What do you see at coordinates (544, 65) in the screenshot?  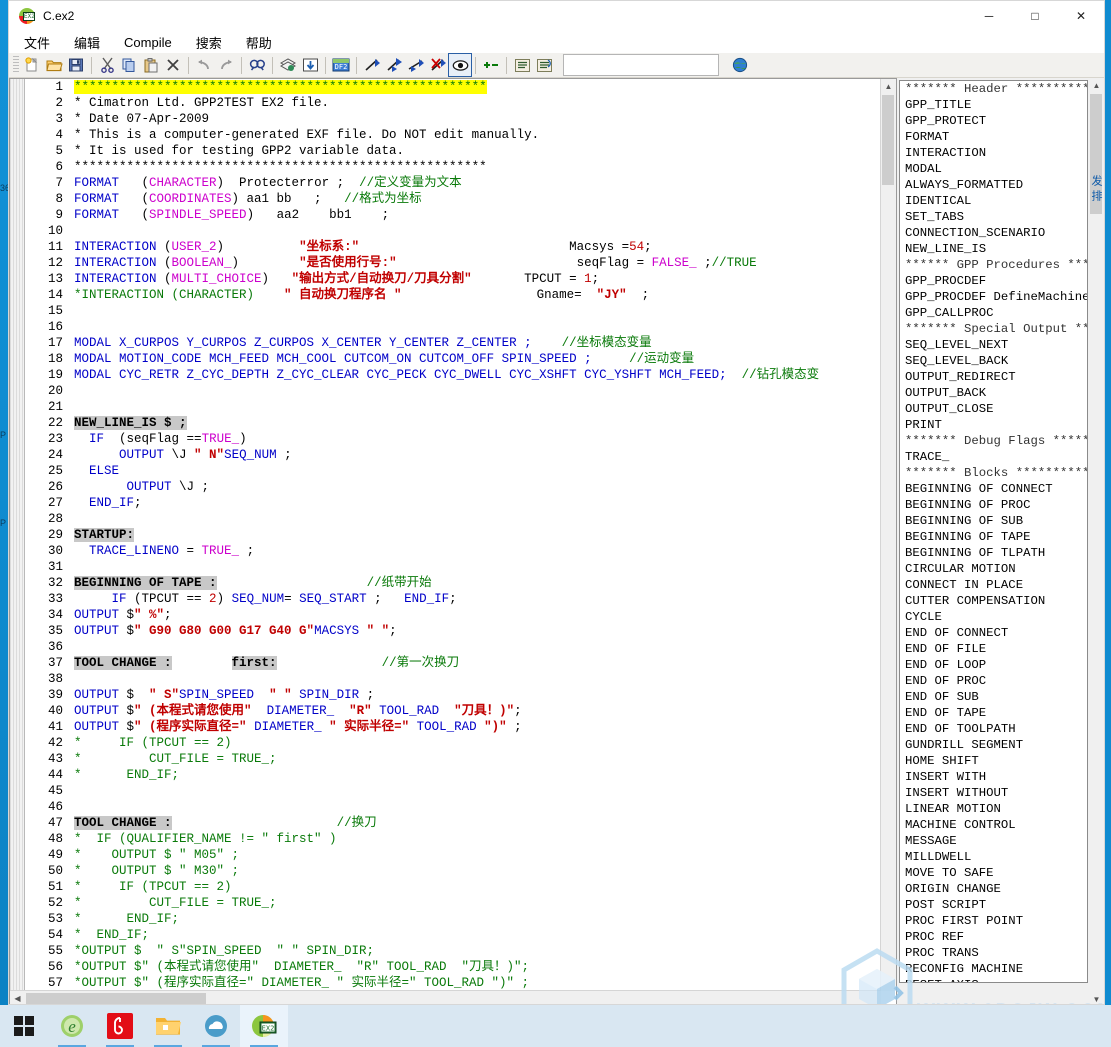 I see `outdent-icon` at bounding box center [544, 65].